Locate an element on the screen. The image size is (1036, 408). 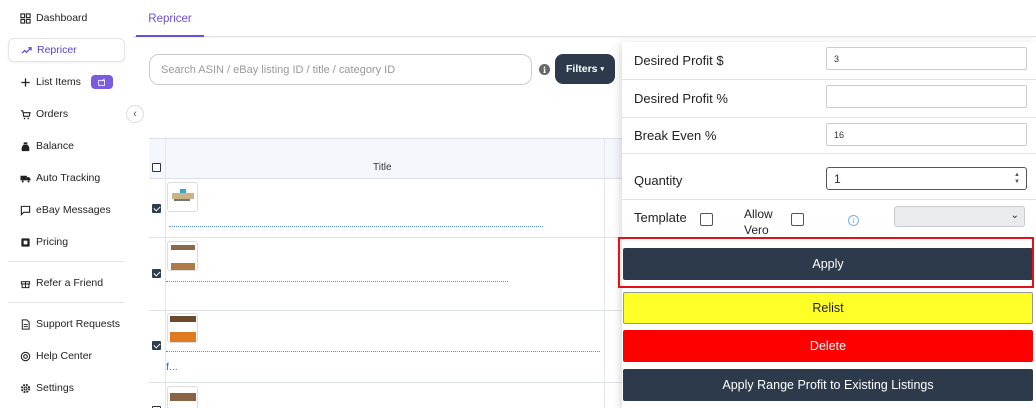
sidebar-item-label: Auto Tracking is located at coordinates (68, 178).